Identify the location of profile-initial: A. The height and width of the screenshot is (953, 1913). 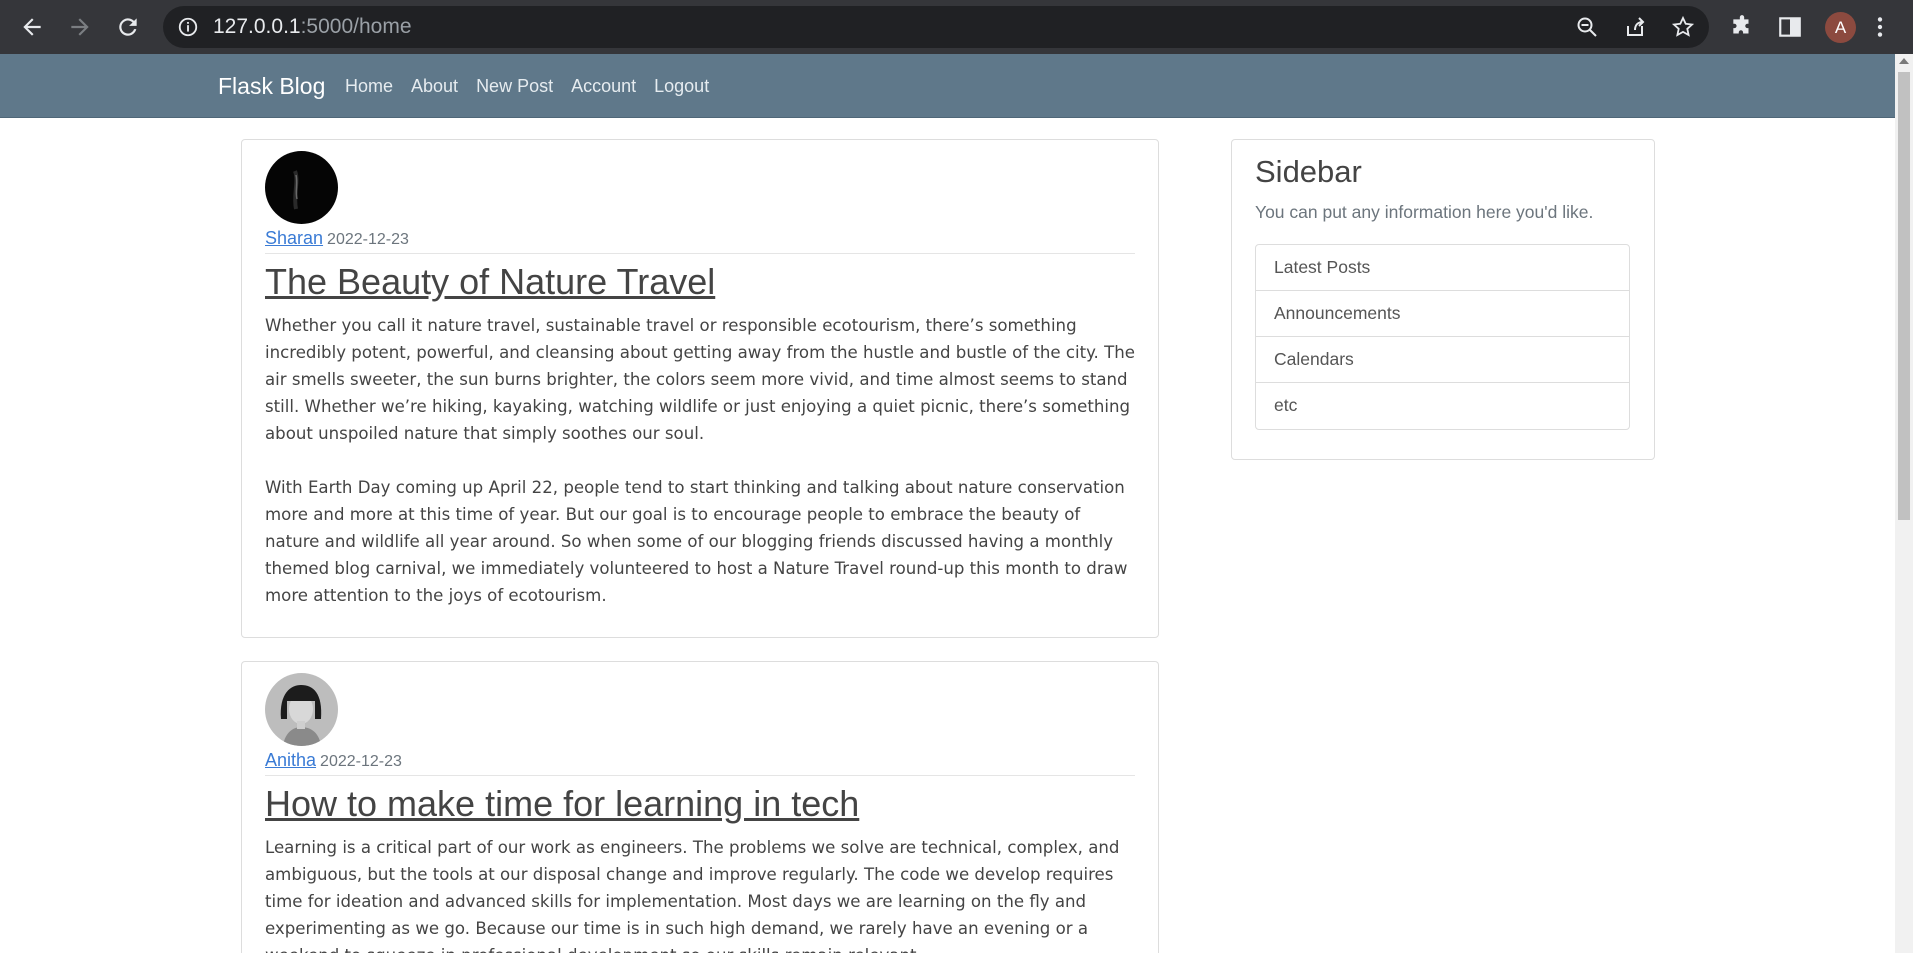
(1840, 27).